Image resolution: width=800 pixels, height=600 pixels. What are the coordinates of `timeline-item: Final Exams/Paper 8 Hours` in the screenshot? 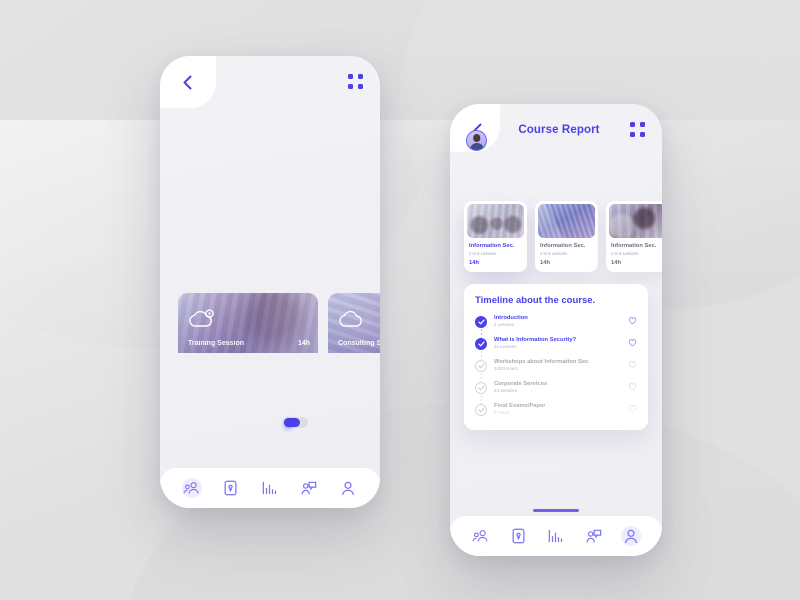 It's located at (556, 409).